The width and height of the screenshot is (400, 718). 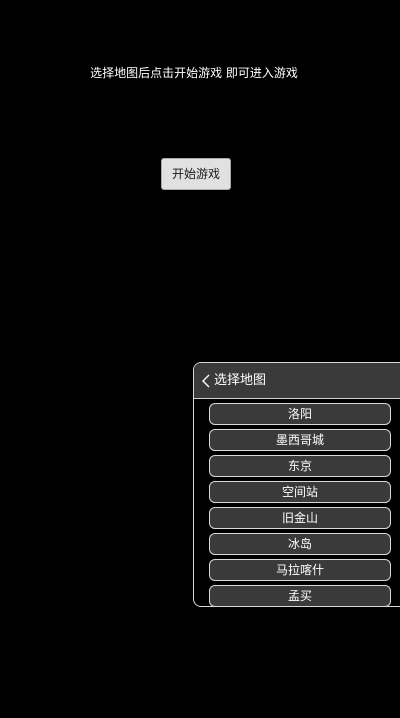 I want to click on map-item-space-station: 空间站, so click(x=300, y=492).